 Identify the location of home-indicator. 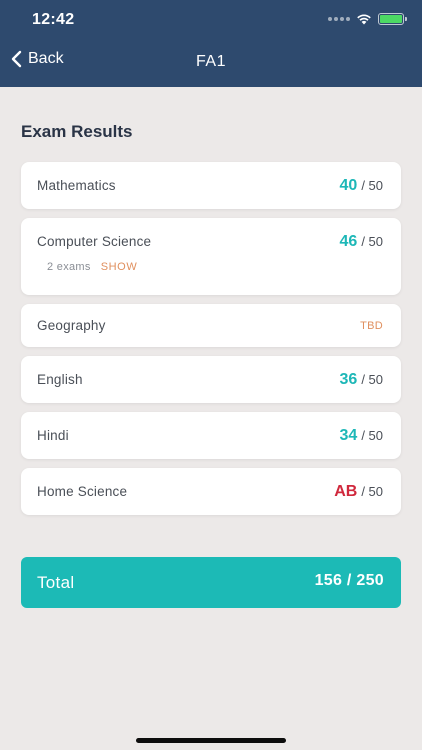
(211, 740).